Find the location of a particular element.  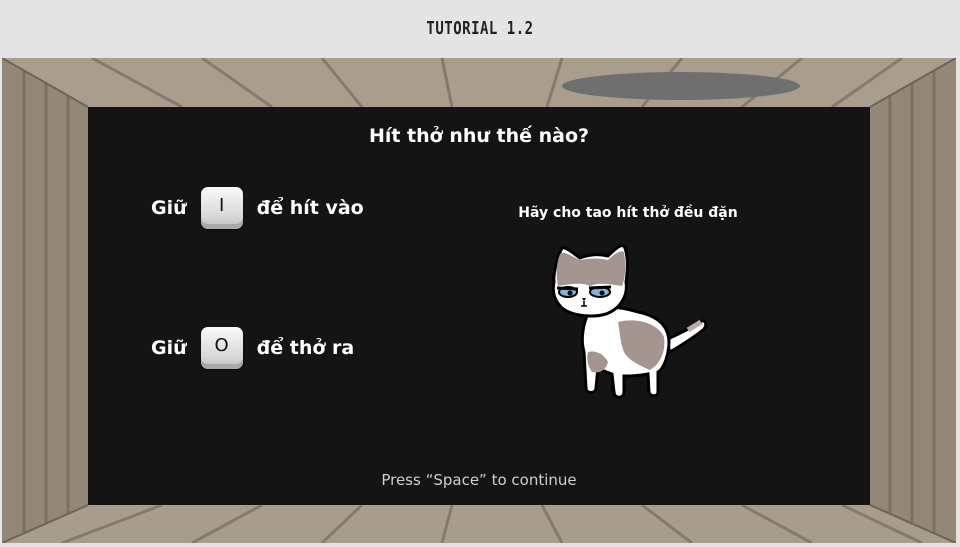

key-i-icon: I is located at coordinates (221, 208).